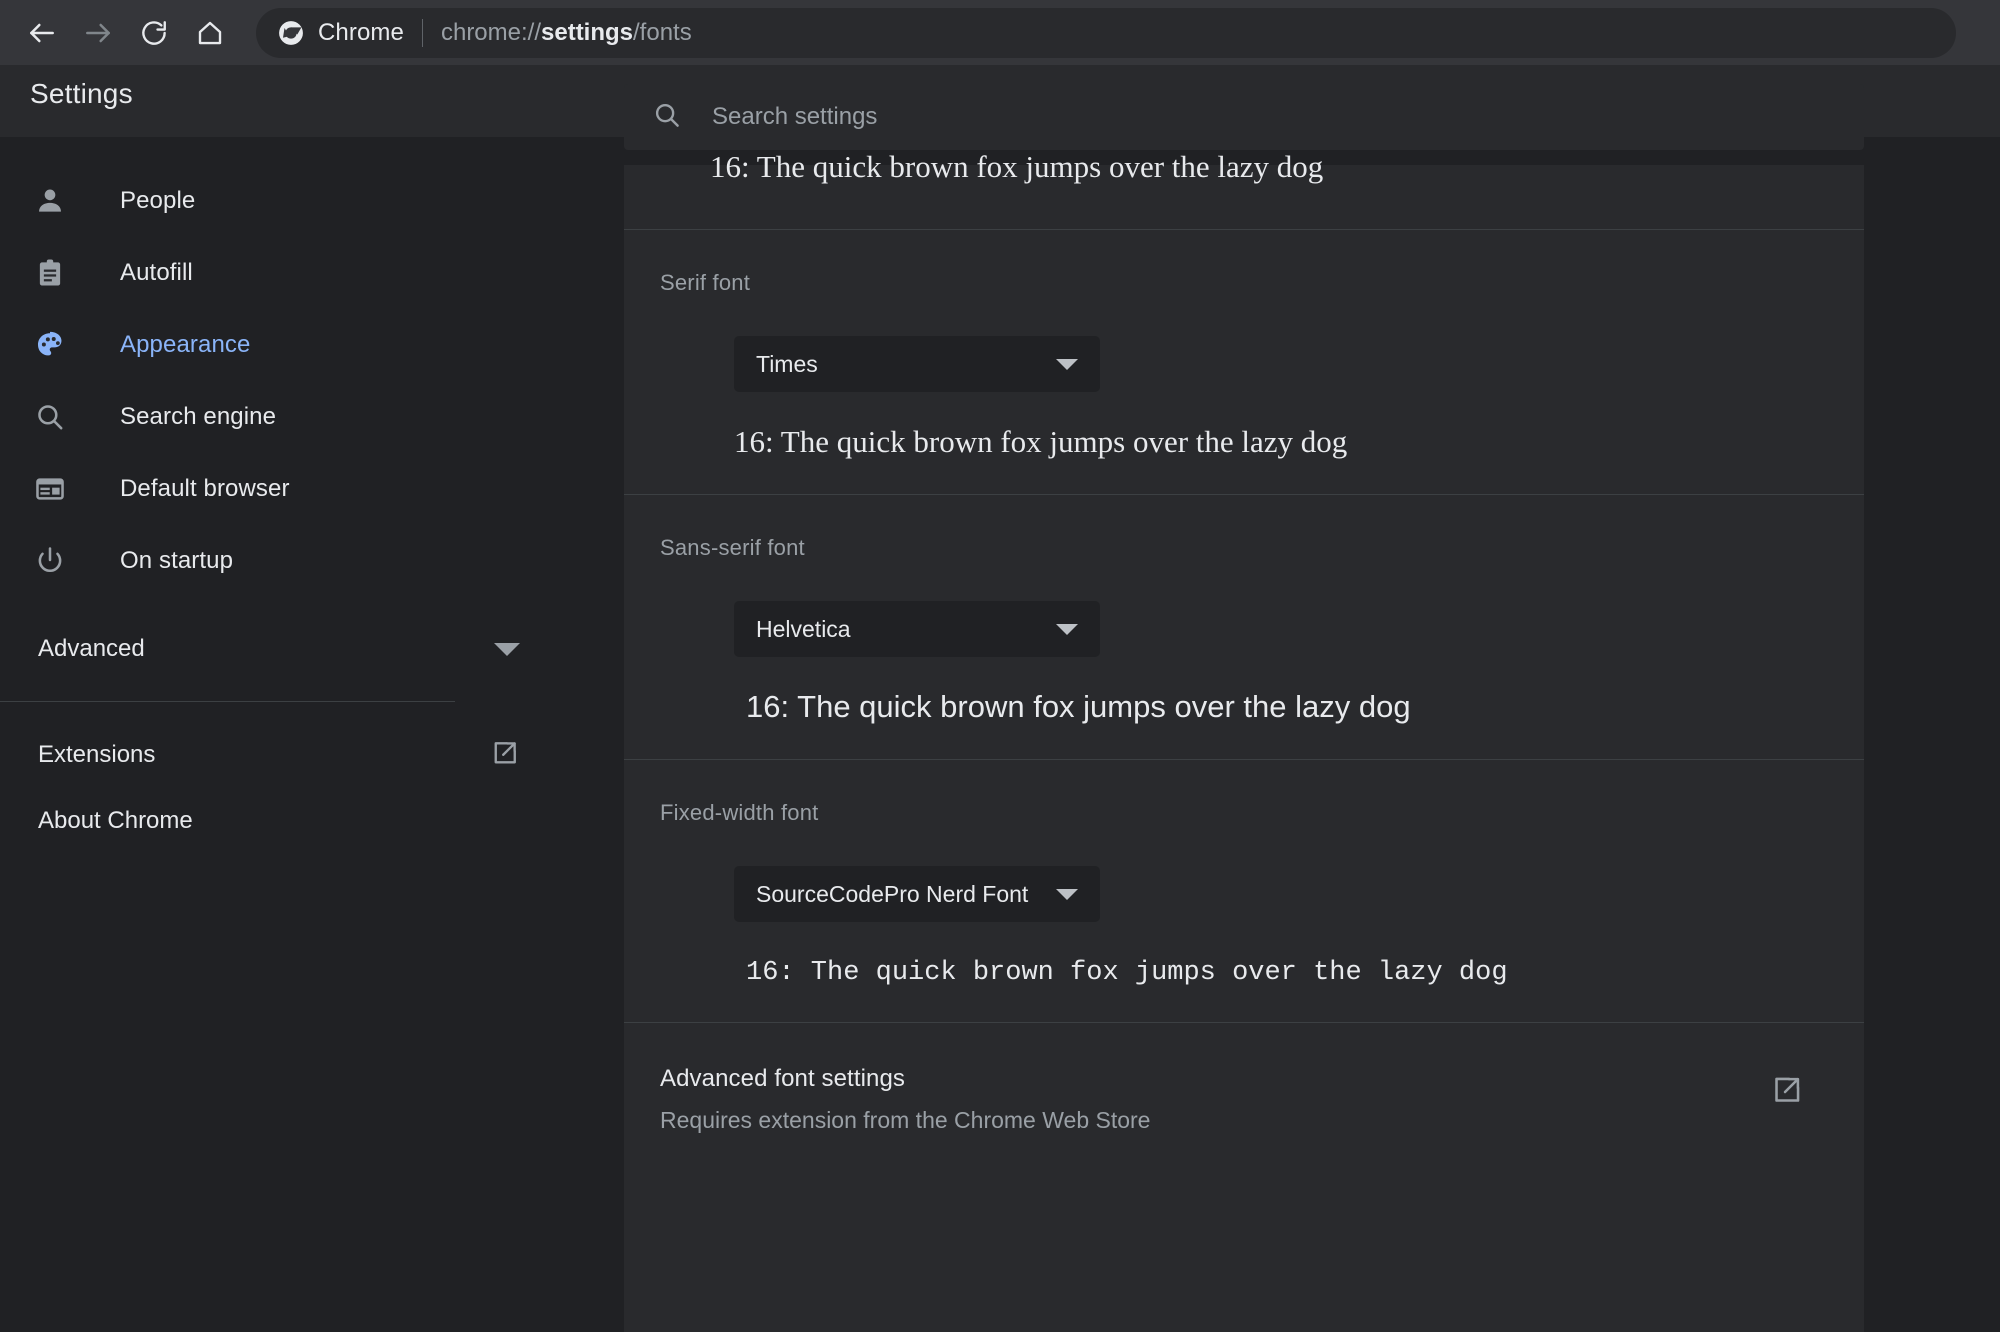 The height and width of the screenshot is (1332, 2000). I want to click on omnibox-divider, so click(422, 32).